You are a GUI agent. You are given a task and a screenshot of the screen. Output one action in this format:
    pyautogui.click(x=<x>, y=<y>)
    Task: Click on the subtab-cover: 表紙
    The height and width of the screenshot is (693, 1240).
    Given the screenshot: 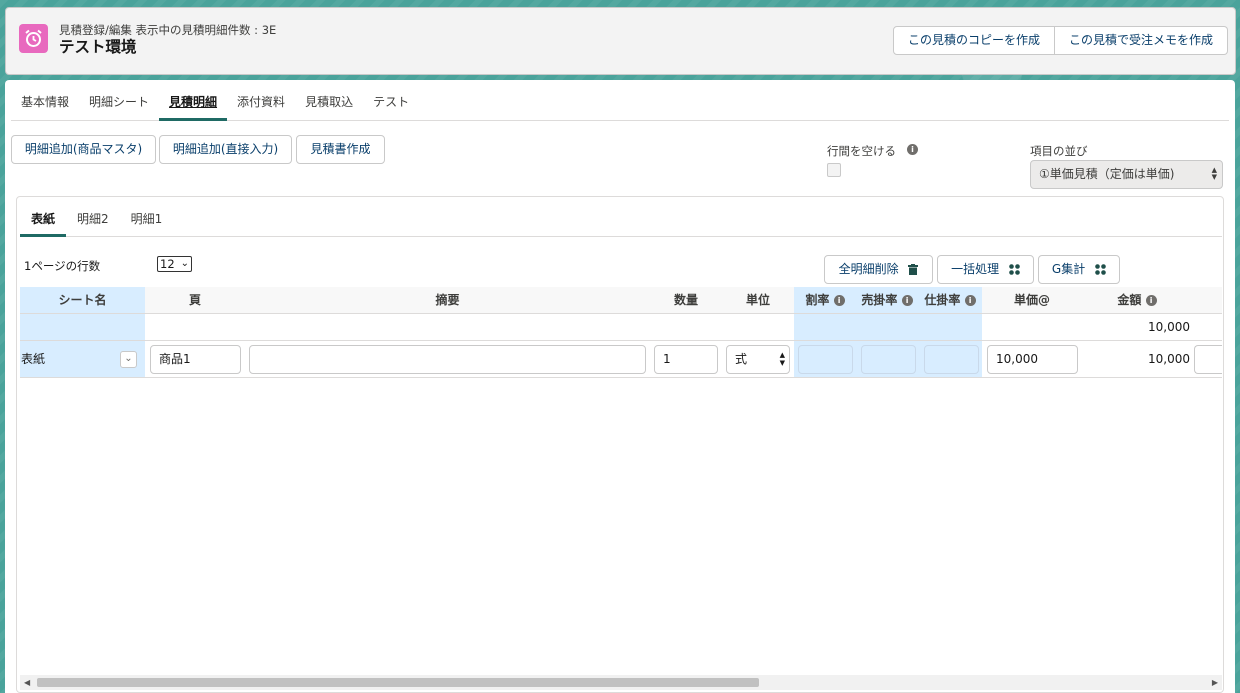 What is the action you would take?
    pyautogui.click(x=43, y=217)
    